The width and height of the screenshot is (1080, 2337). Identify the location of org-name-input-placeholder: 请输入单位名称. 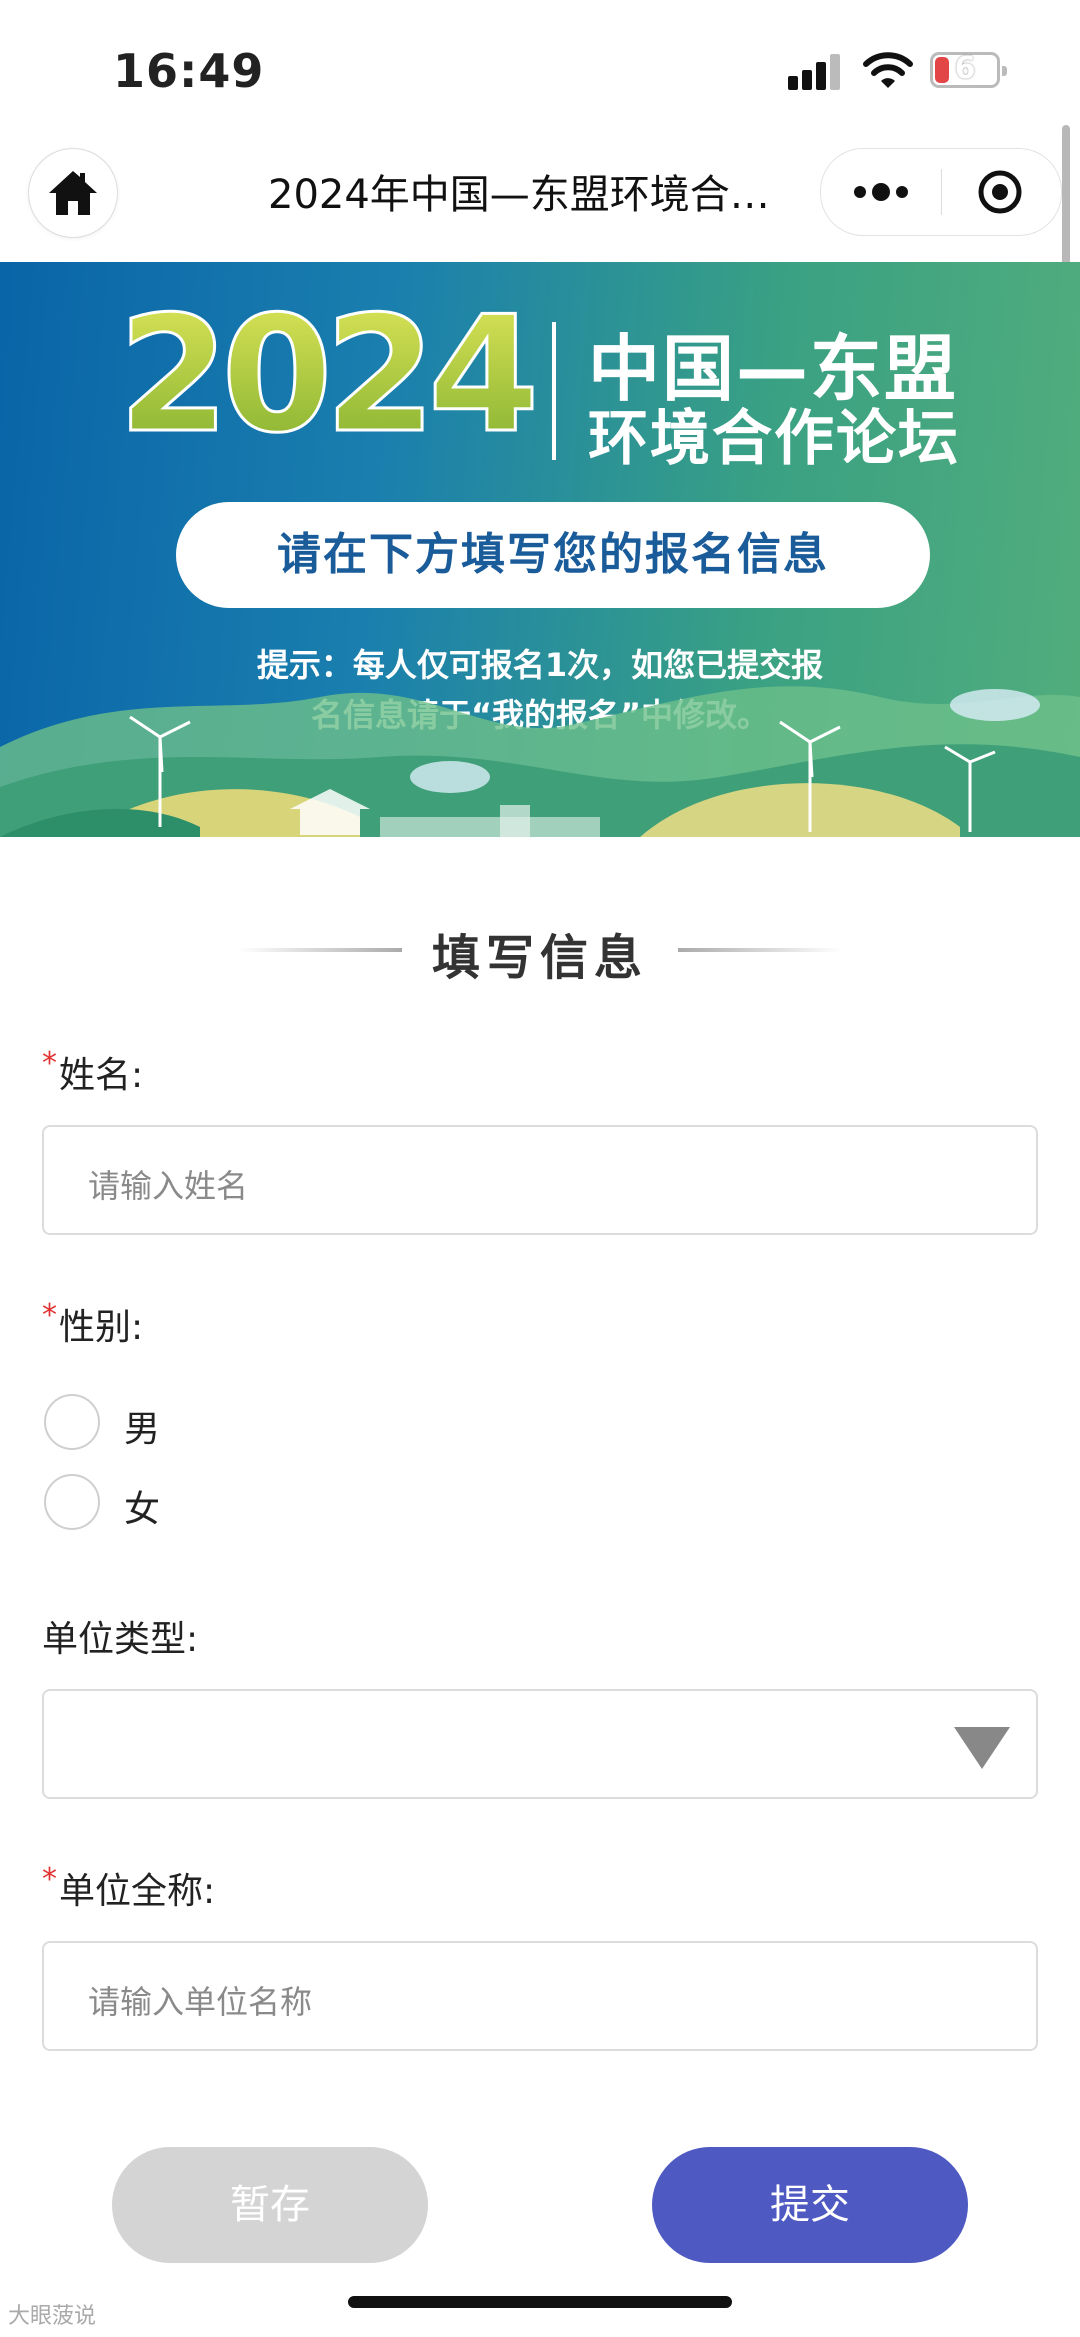
(200, 2002).